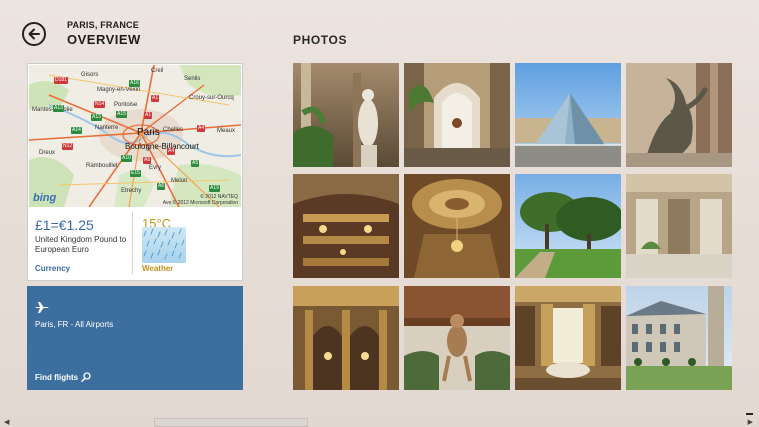  I want to click on photo-carved-beam, so click(457, 338).